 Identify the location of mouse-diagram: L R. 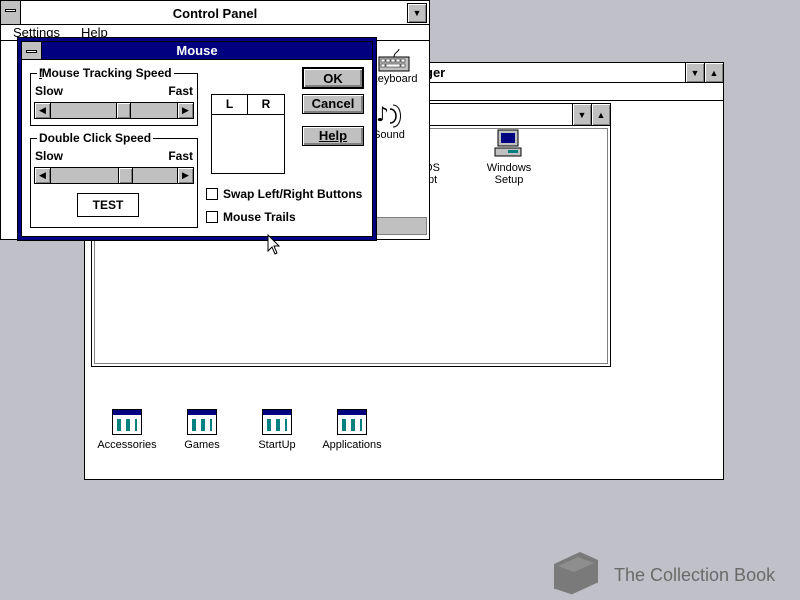
(248, 134).